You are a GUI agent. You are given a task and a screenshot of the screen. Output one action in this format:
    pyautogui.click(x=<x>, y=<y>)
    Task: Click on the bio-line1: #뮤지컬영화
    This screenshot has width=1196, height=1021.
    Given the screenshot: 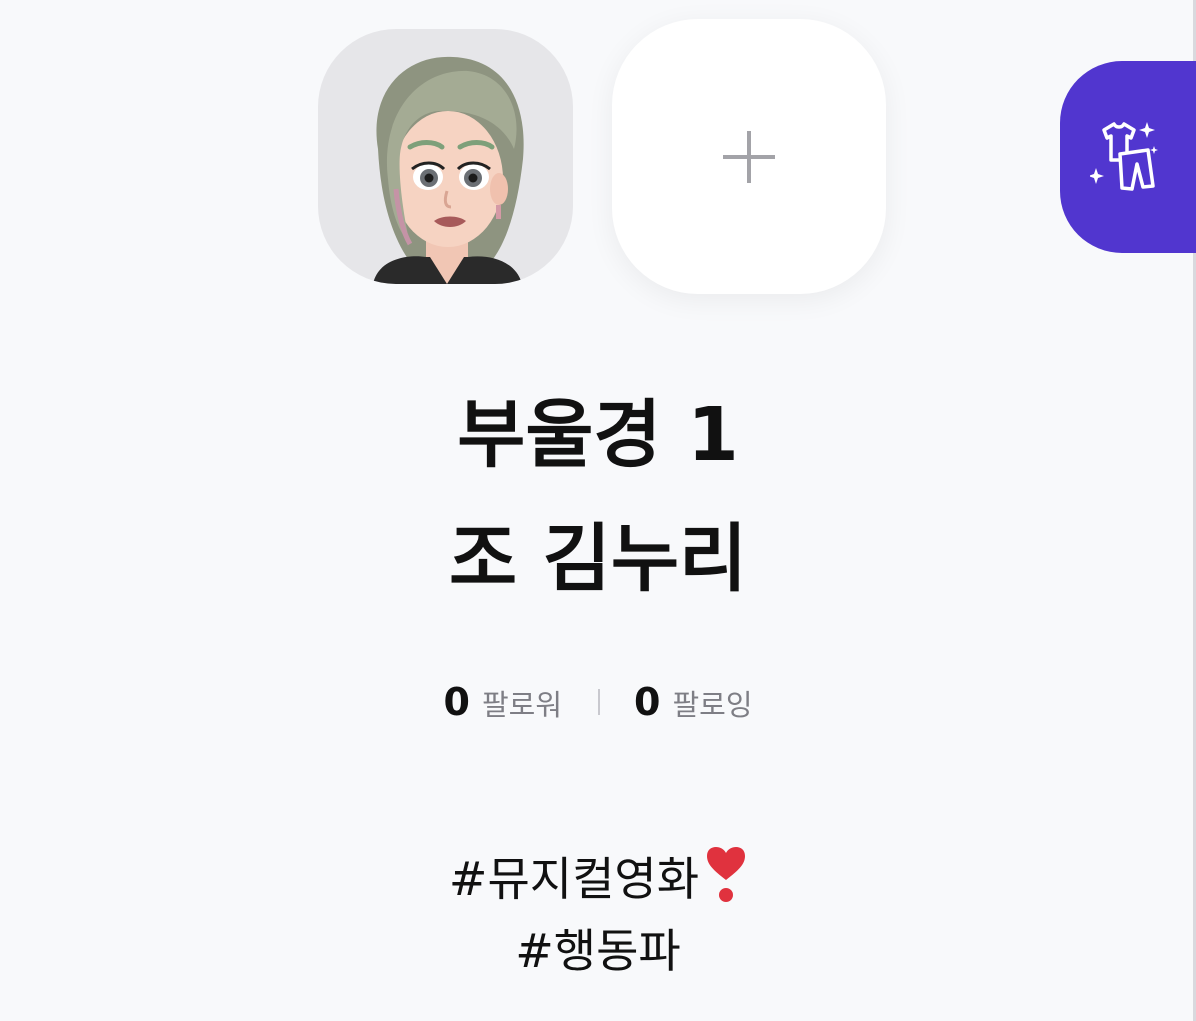 What is the action you would take?
    pyautogui.click(x=598, y=881)
    